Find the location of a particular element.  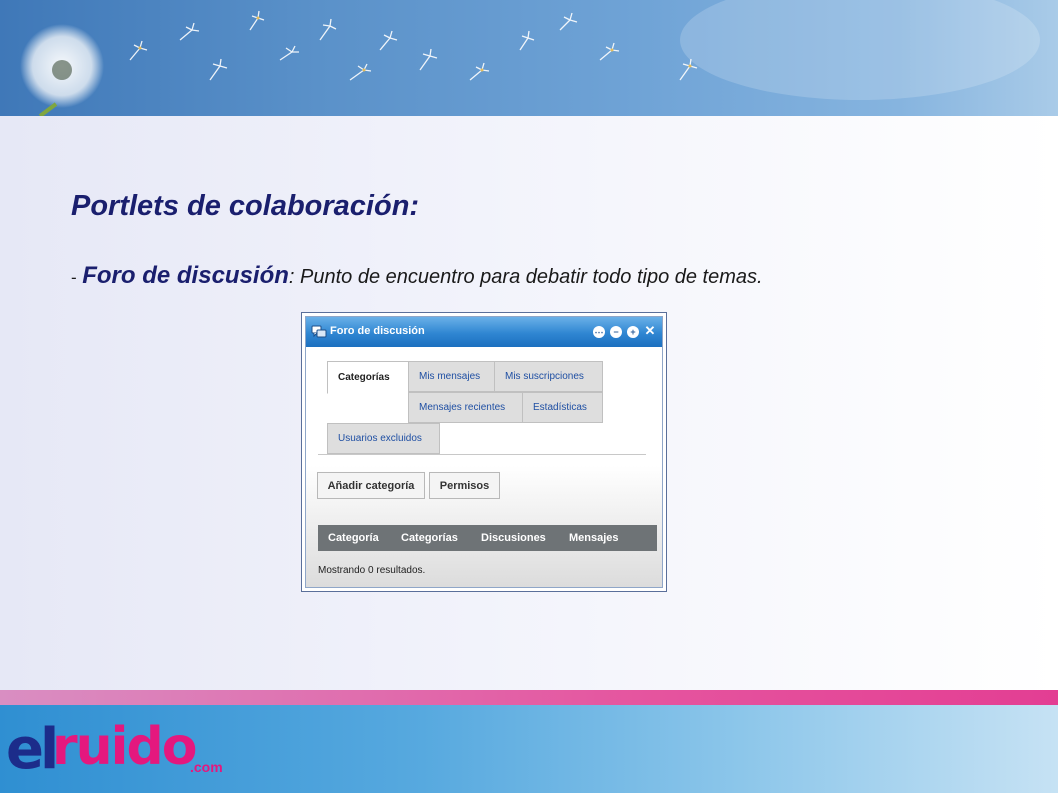

tab-divider is located at coordinates (482, 454).